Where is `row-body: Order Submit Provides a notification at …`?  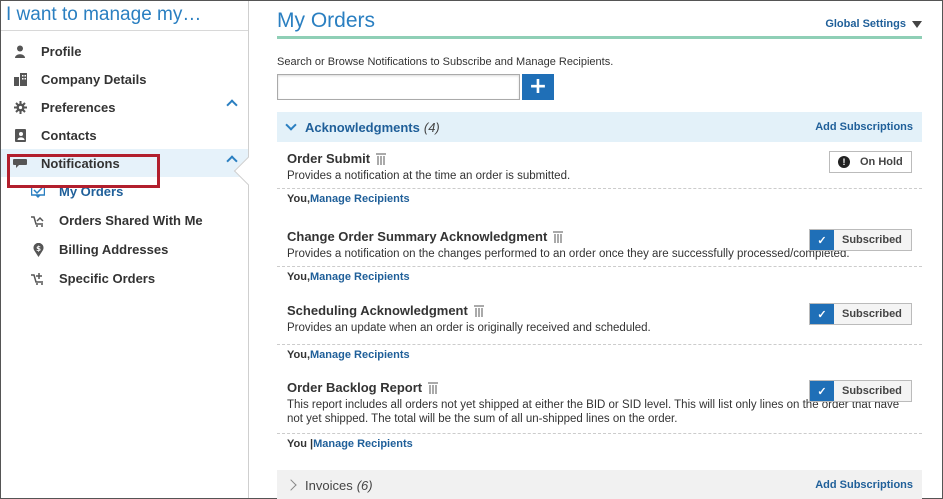 row-body: Order Submit Provides a notification at … is located at coordinates (599, 170).